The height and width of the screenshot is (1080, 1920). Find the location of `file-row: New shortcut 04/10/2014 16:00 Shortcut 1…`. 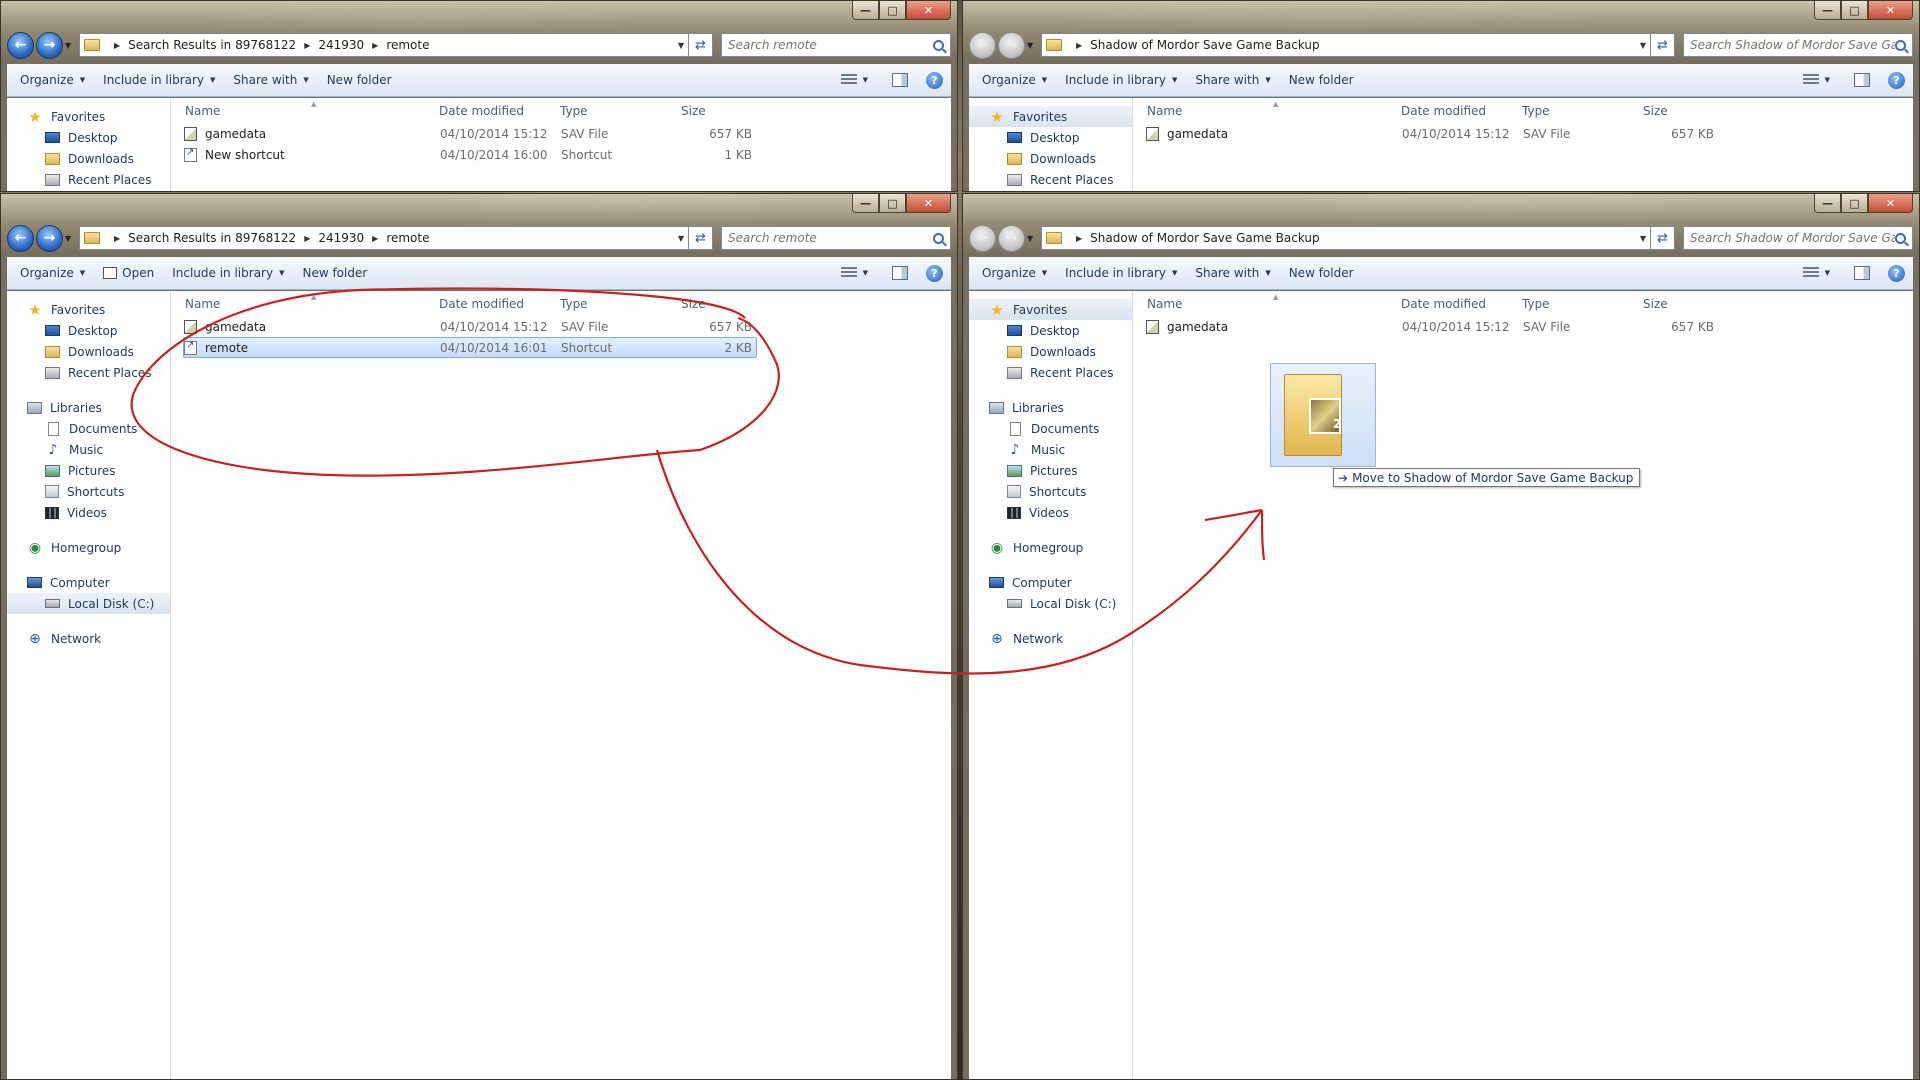

file-row: New shortcut 04/10/2014 16:00 Shortcut 1… is located at coordinates (470, 154).